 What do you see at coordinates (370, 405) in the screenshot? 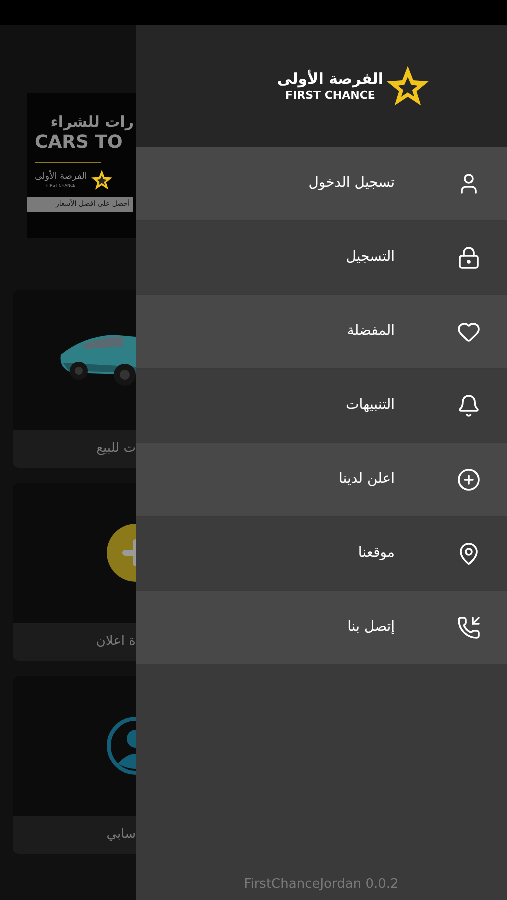
I see `menu-label: التنبيهات` at bounding box center [370, 405].